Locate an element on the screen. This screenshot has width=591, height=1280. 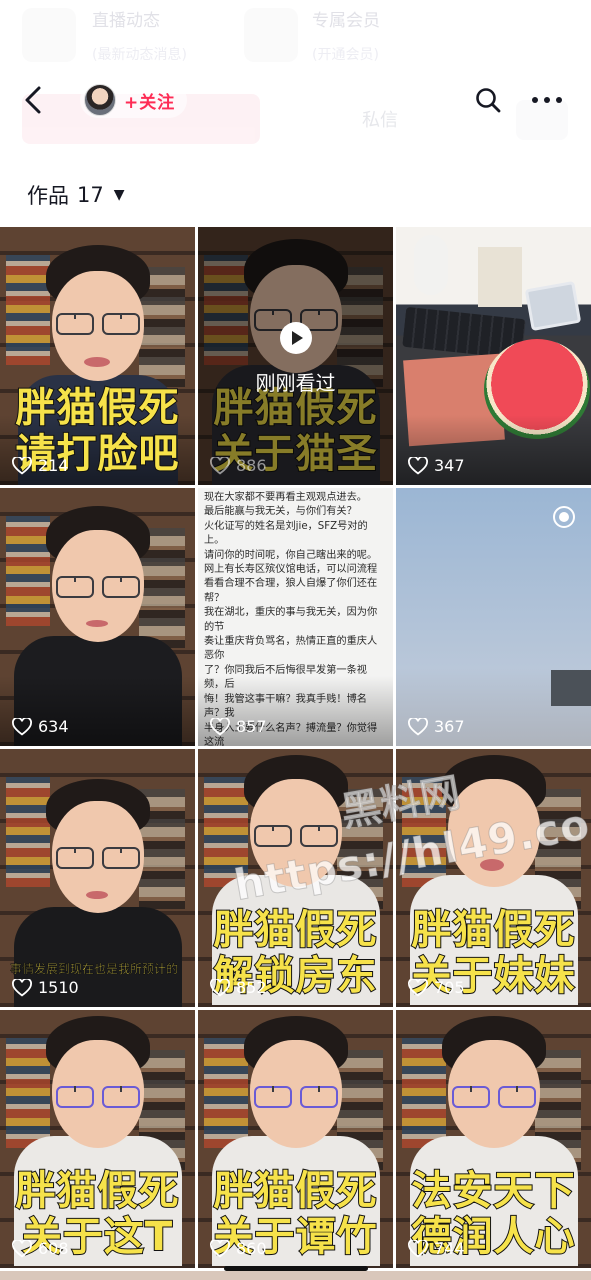
like-count-value: 857 is located at coordinates (251, 726).